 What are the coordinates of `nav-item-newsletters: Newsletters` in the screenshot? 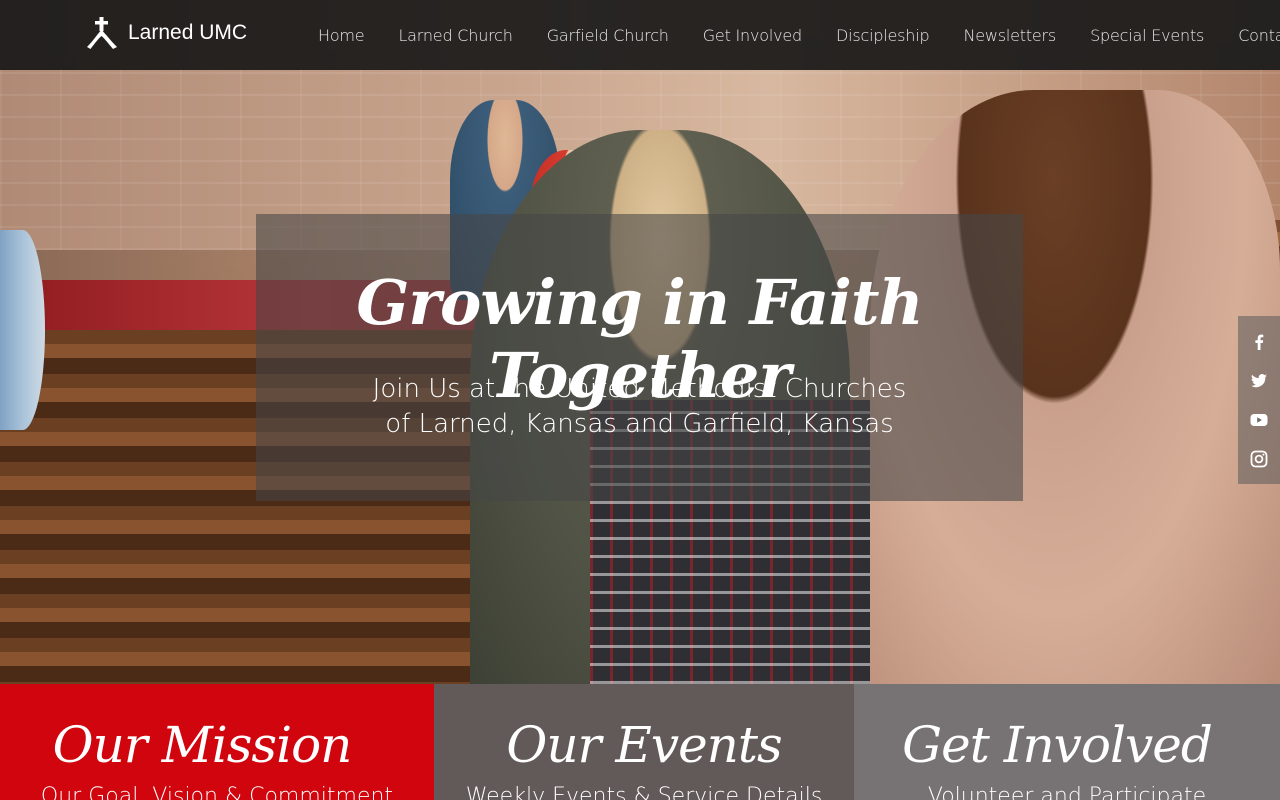 It's located at (1009, 35).